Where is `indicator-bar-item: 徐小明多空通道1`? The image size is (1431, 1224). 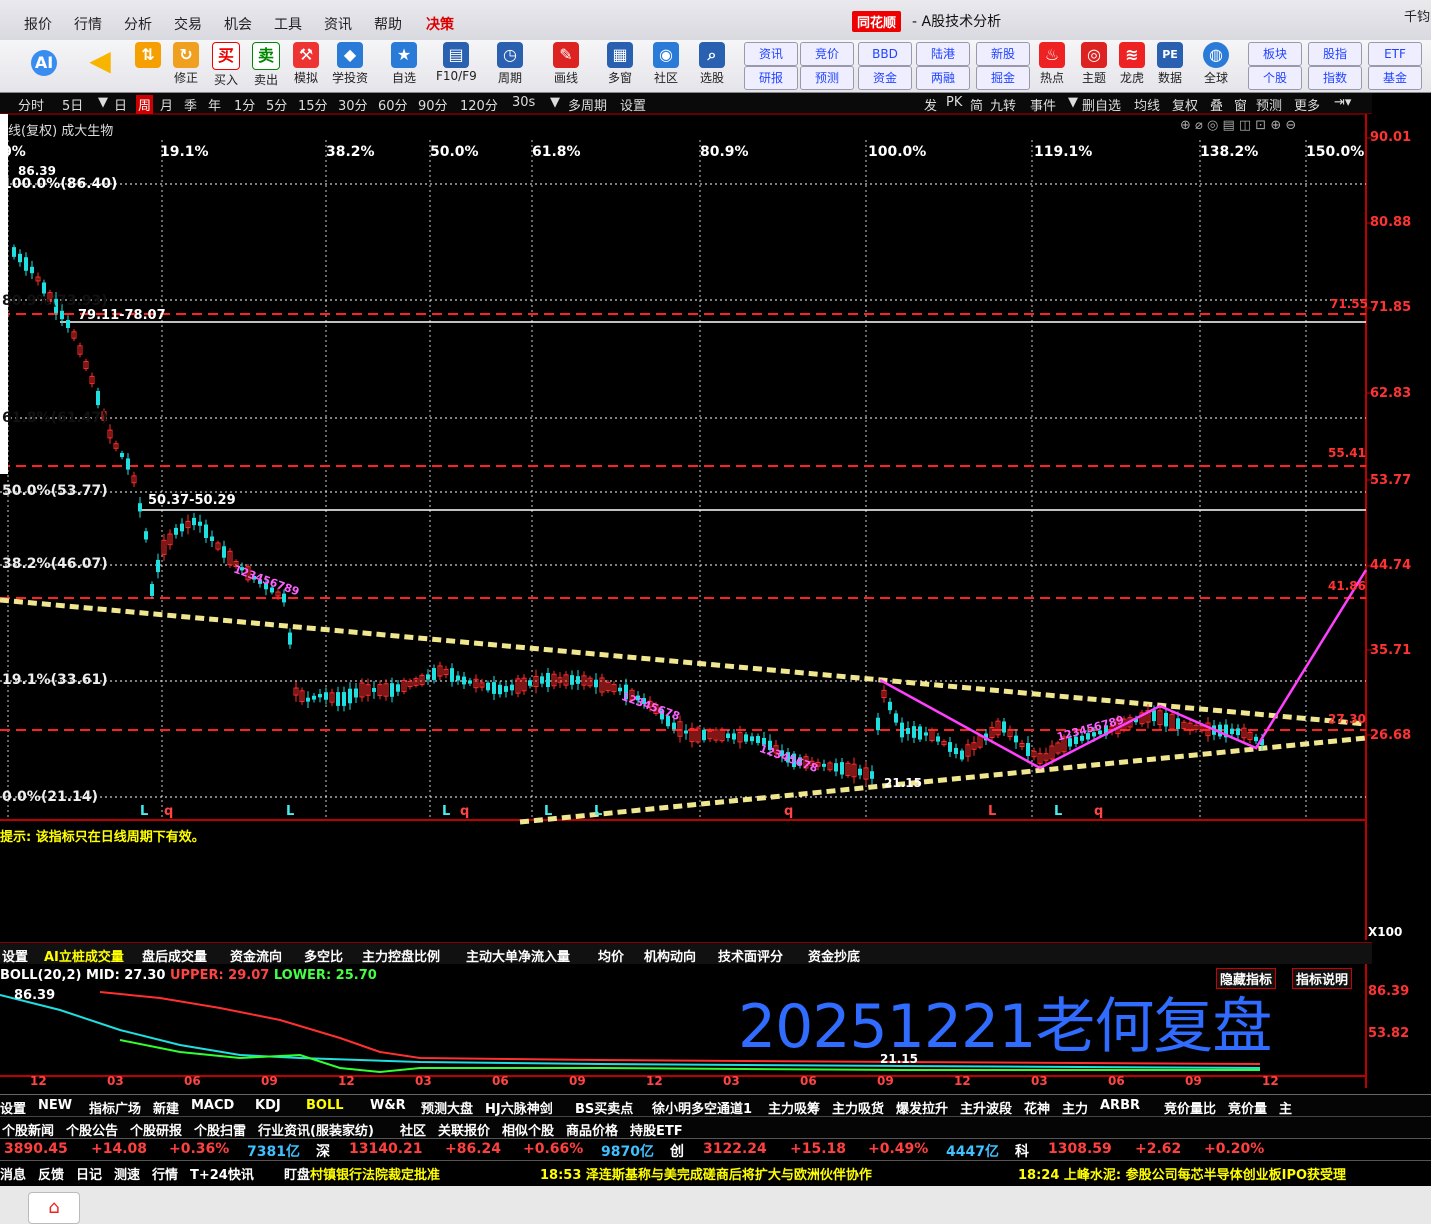
indicator-bar-item: 徐小明多空通道1 is located at coordinates (702, 1107).